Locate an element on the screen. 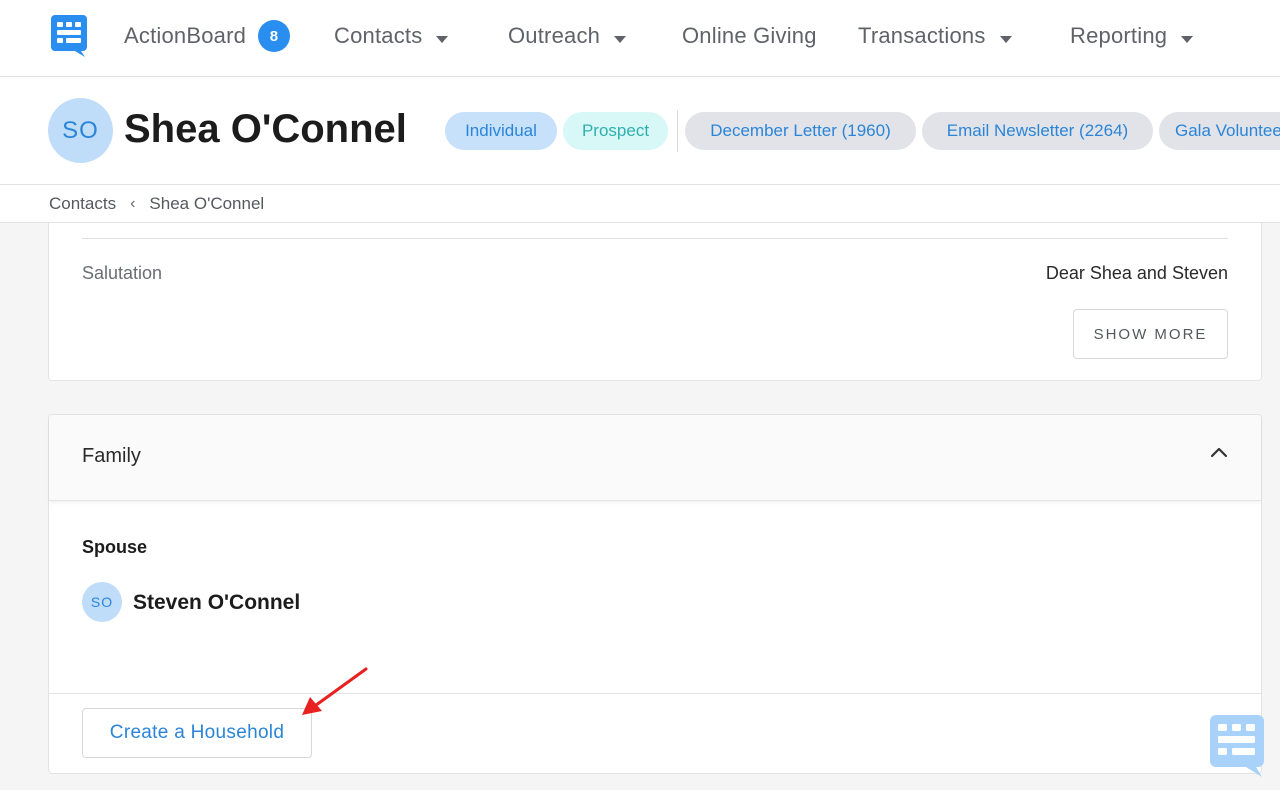  nav-reporting: Reporting is located at coordinates (1132, 36).